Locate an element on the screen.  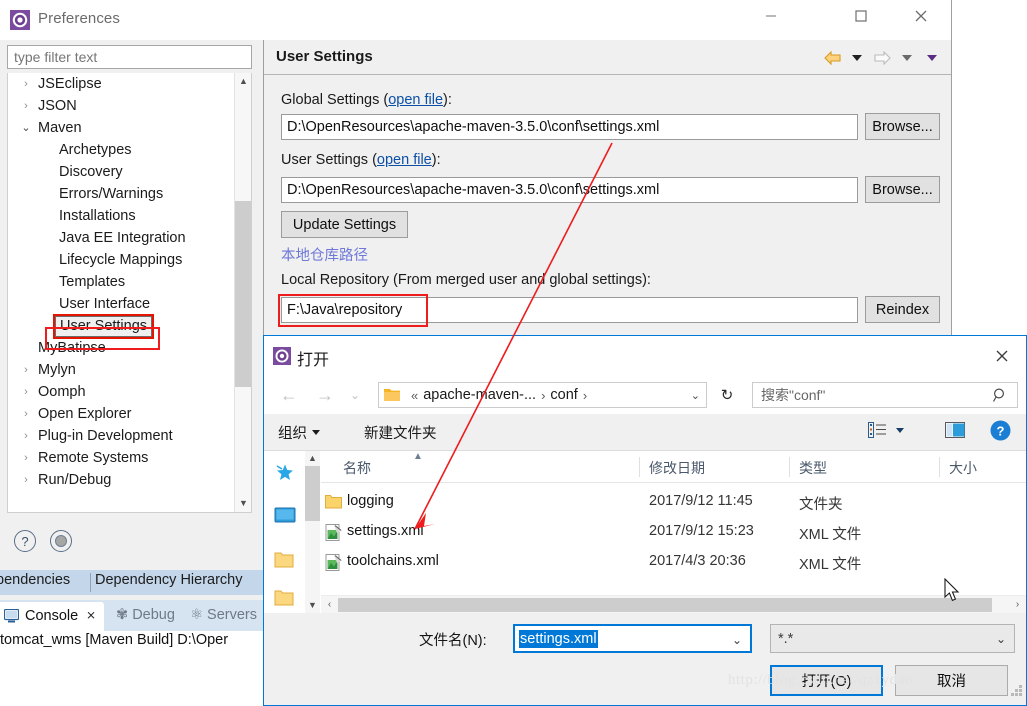
close-icon: ⨯ is located at coordinates (91, 615).